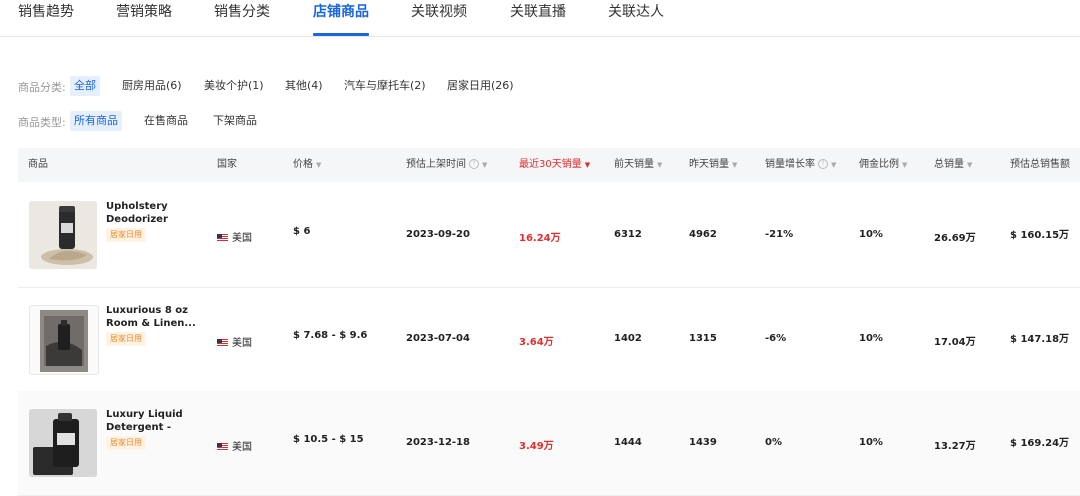 The height and width of the screenshot is (496, 1080). I want to click on col-launch: 预估上架时间? ▼, so click(446, 165).